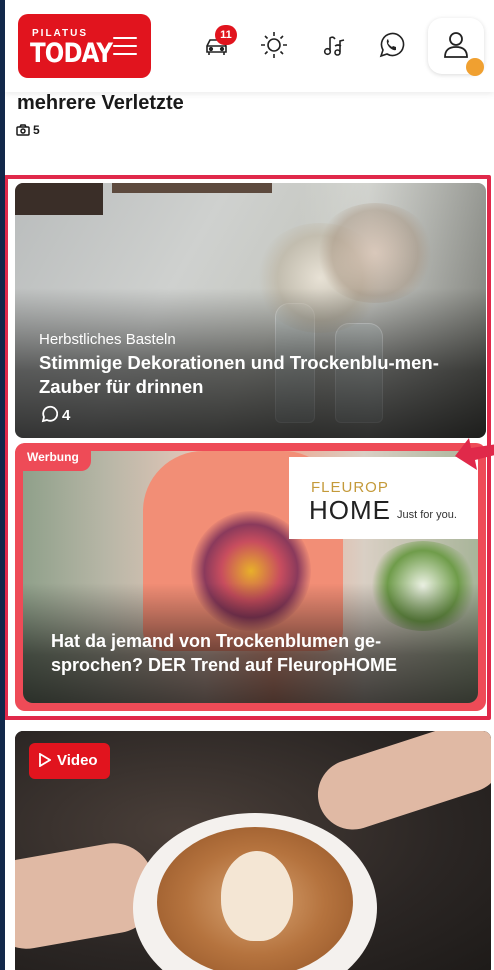 The image size is (494, 970). I want to click on camera-icon, so click(23, 130).